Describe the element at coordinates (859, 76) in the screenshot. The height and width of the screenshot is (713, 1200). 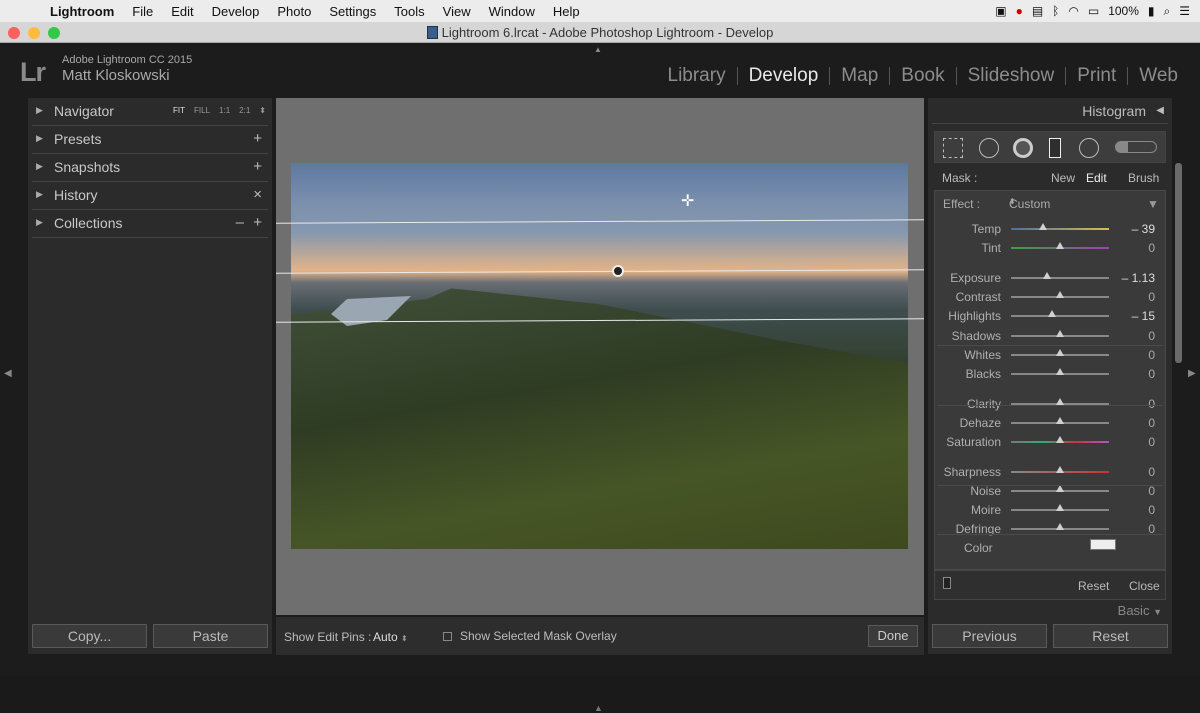
I see `module-map: Map` at that location.